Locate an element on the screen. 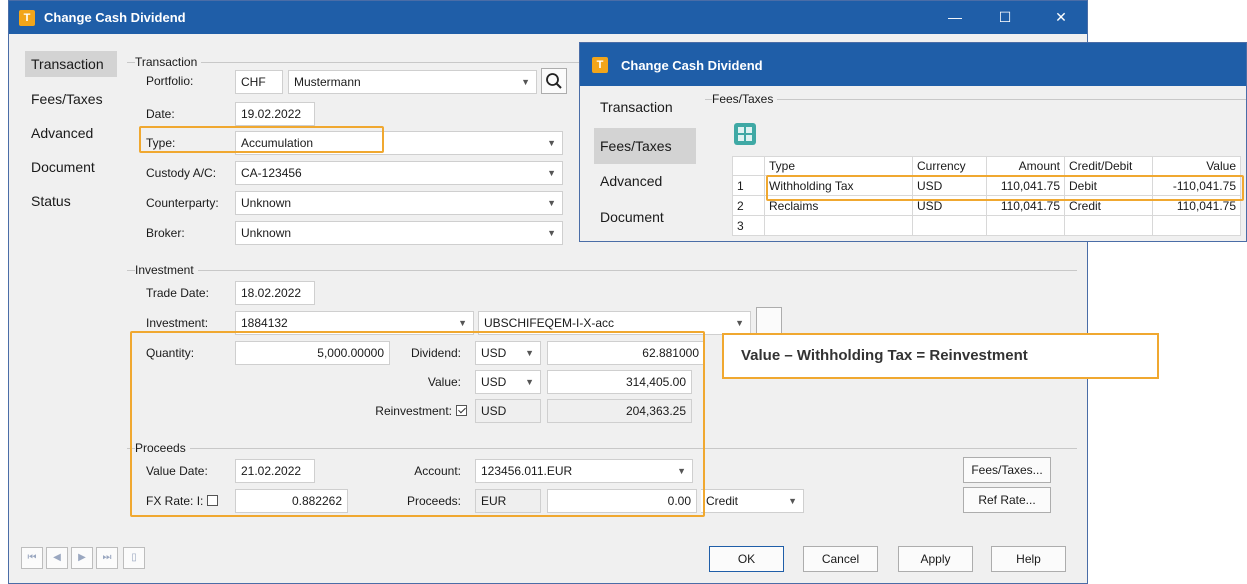 The image size is (1247, 584). window-title: Change Cash Dividend is located at coordinates (115, 17).